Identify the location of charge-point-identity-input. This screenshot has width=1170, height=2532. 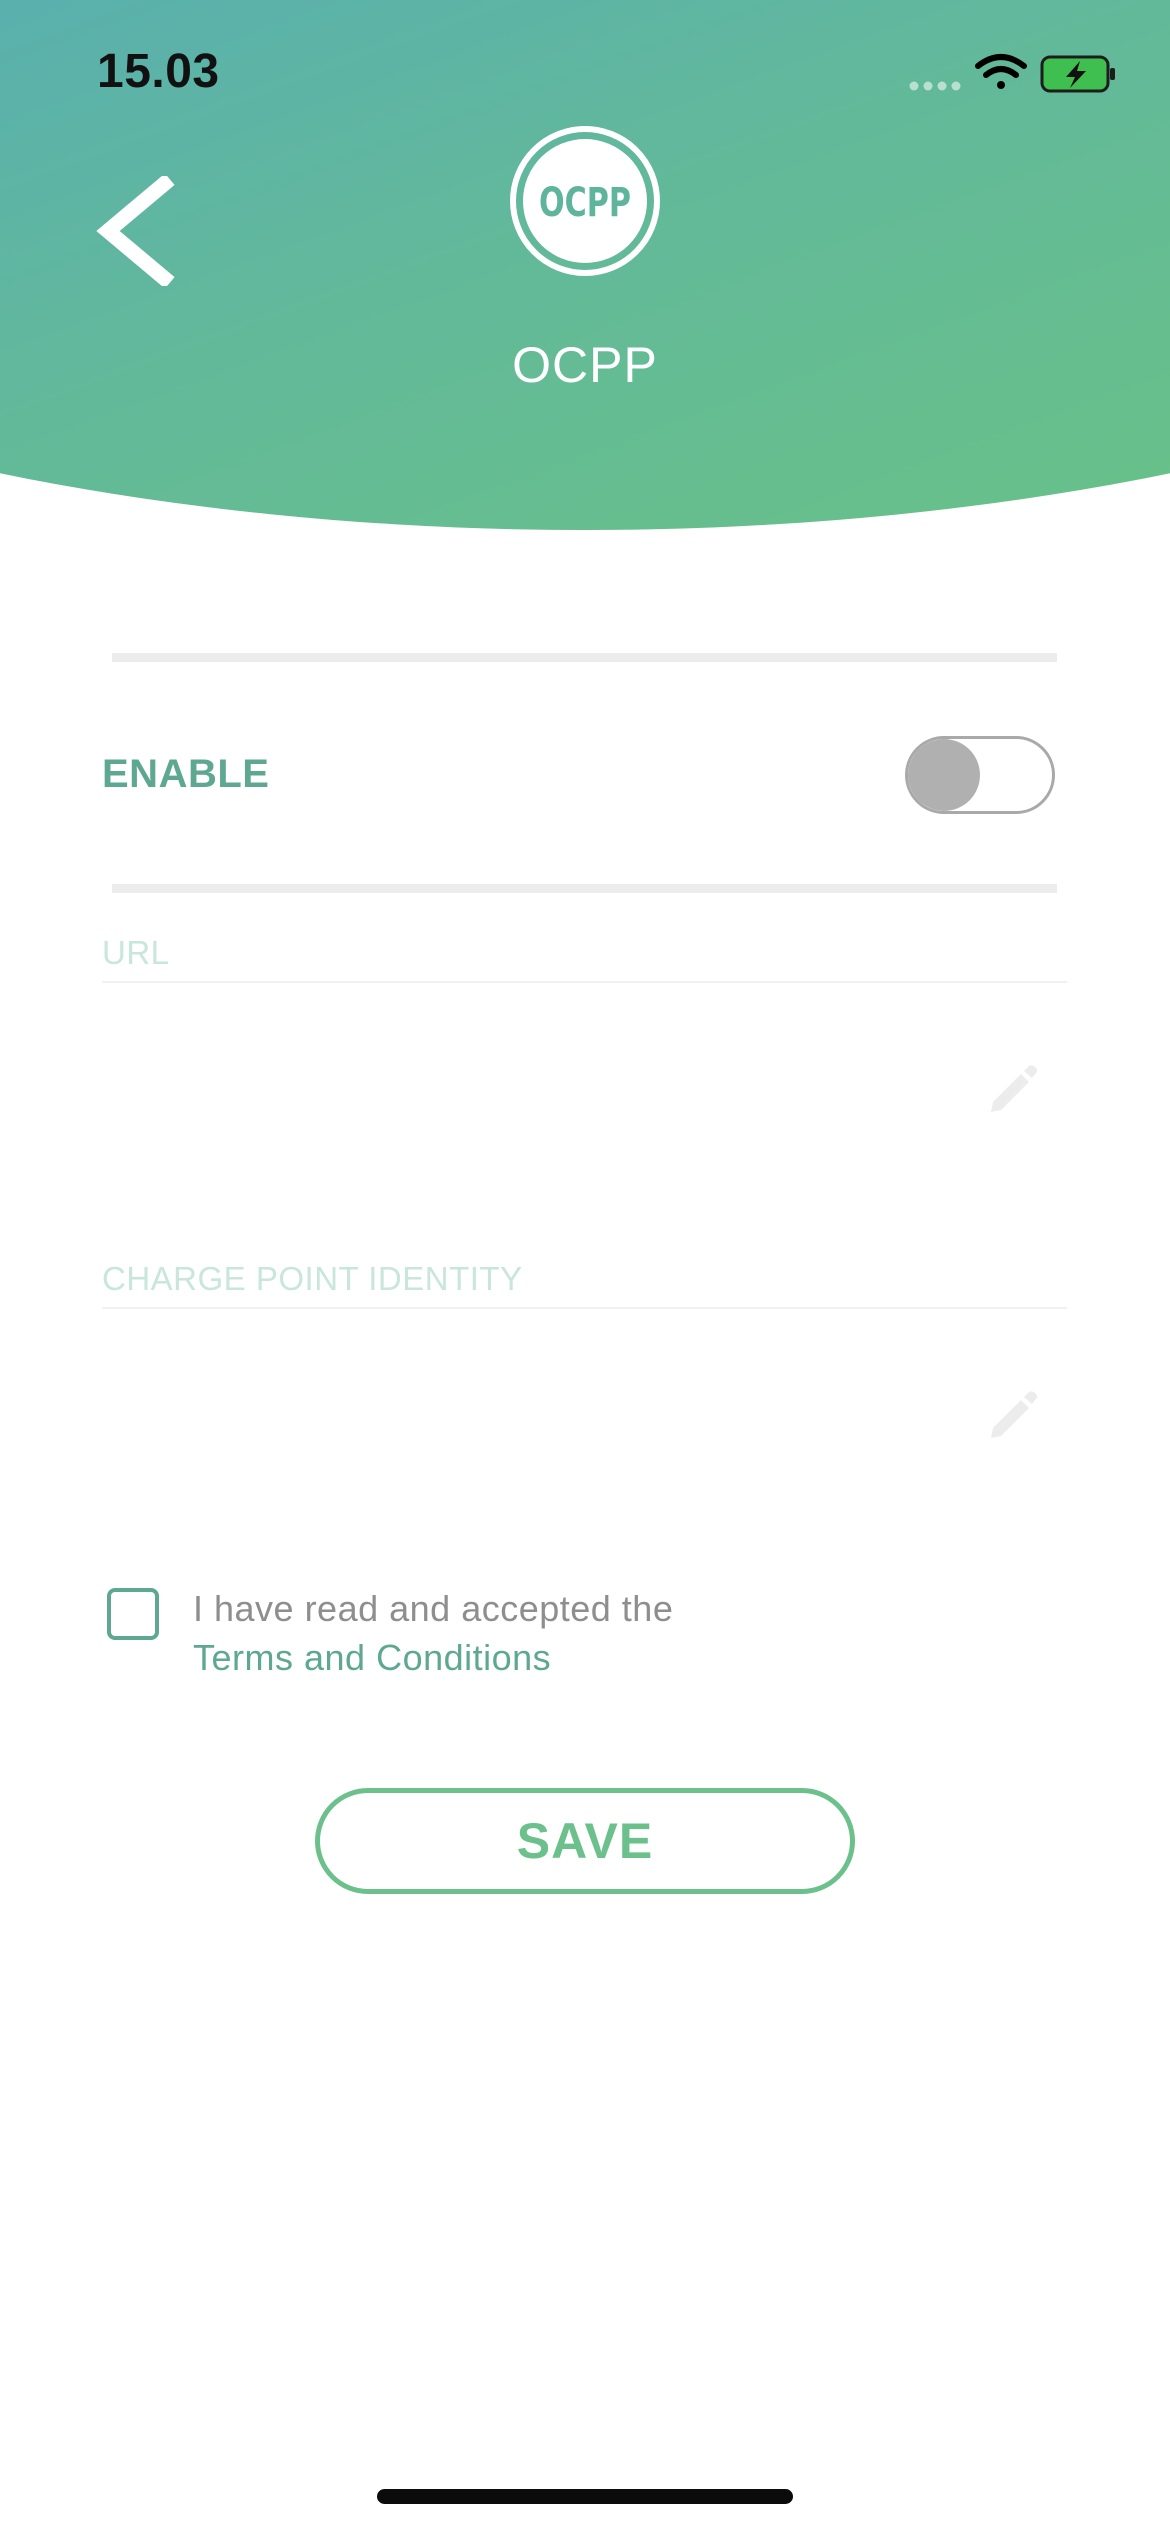
(534, 1416).